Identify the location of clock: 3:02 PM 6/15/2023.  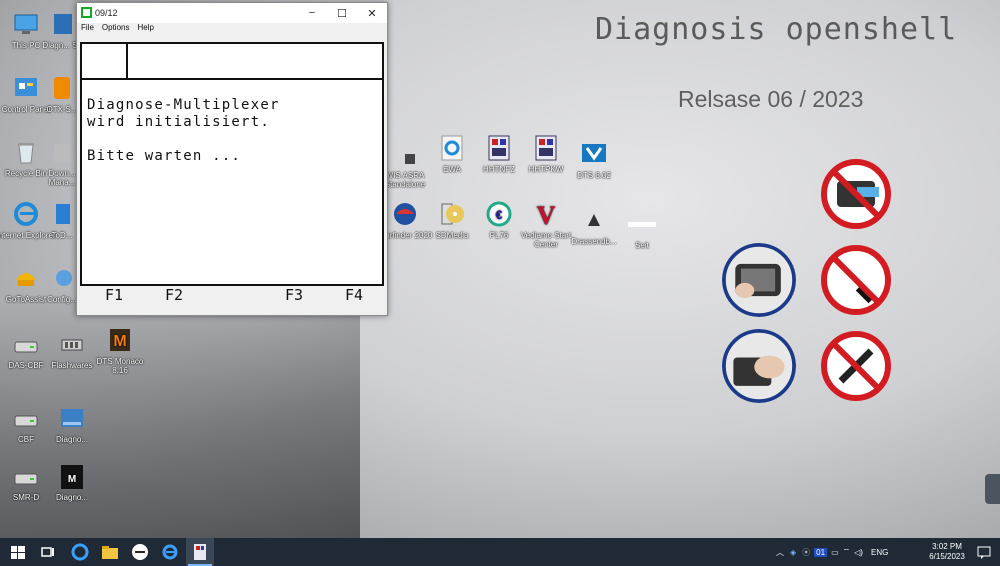
(947, 552).